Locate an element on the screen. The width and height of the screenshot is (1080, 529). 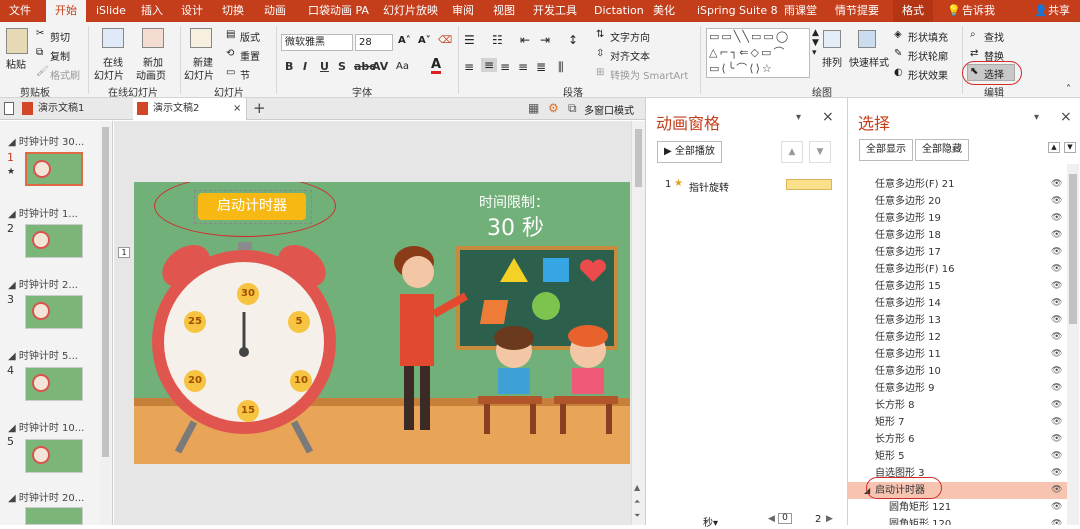
selection-item: 任意多边形 13 👁 is located at coordinates (960, 320).